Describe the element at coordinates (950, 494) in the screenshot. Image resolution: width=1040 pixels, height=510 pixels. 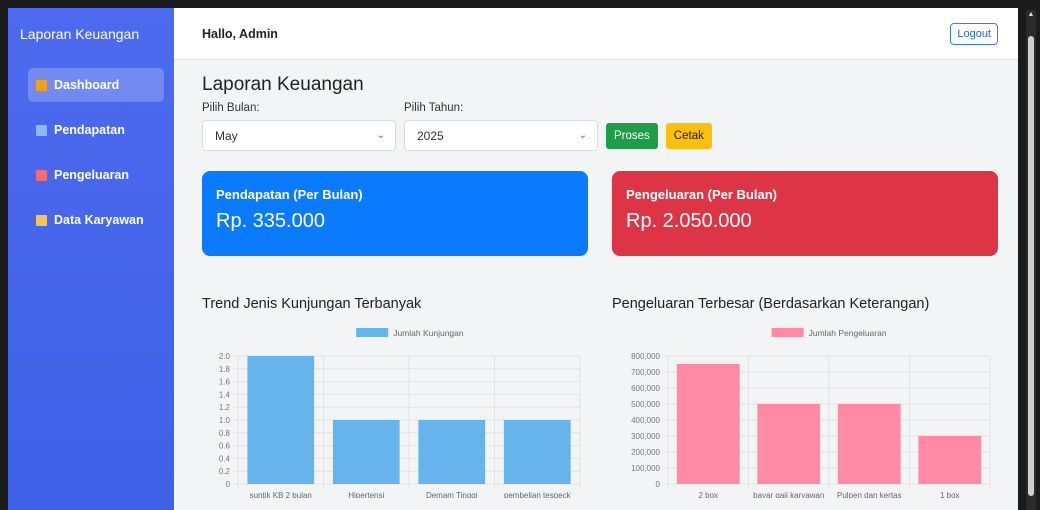
I see `x-tick-label: 1 box` at that location.